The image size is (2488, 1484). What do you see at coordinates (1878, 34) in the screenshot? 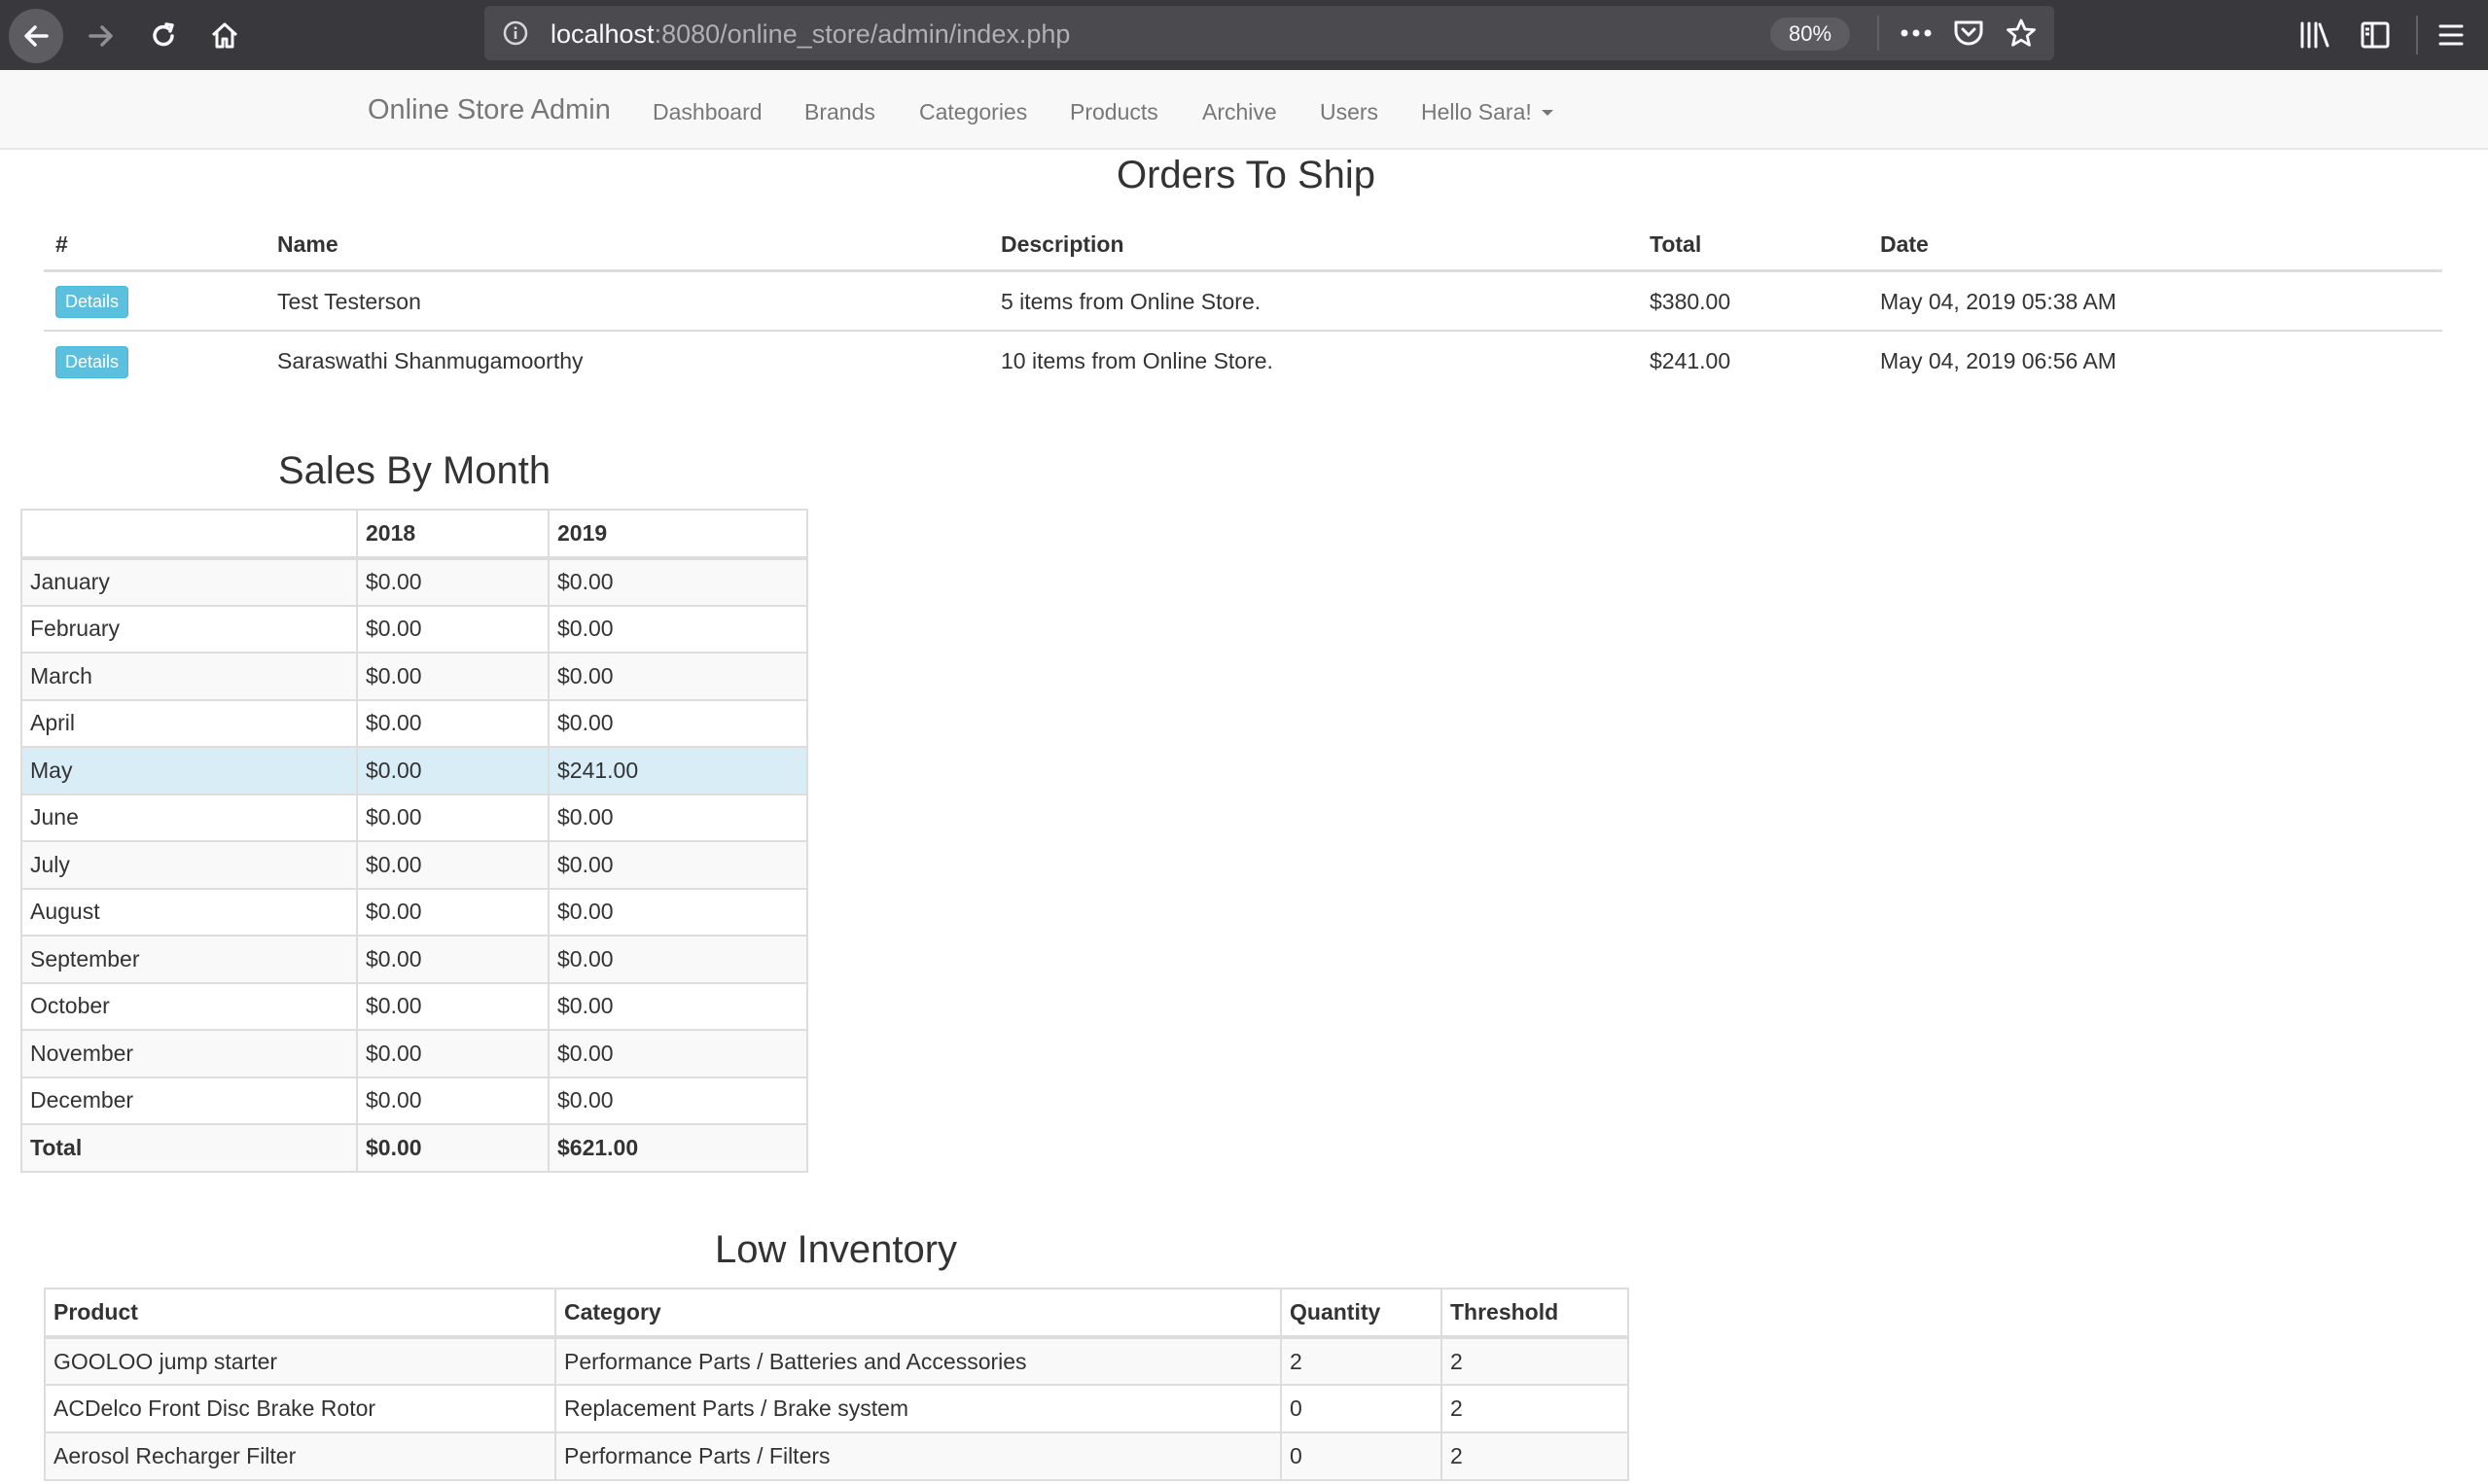
I see `url-separator` at bounding box center [1878, 34].